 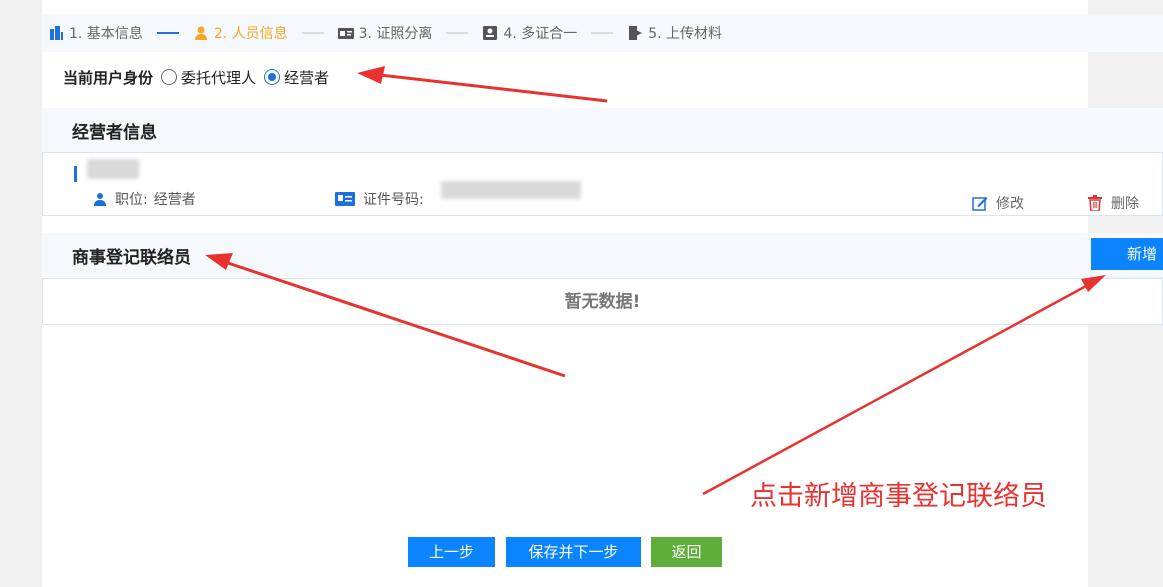 What do you see at coordinates (898, 496) in the screenshot?
I see `annotation-text: 点击新增商事登记联络员` at bounding box center [898, 496].